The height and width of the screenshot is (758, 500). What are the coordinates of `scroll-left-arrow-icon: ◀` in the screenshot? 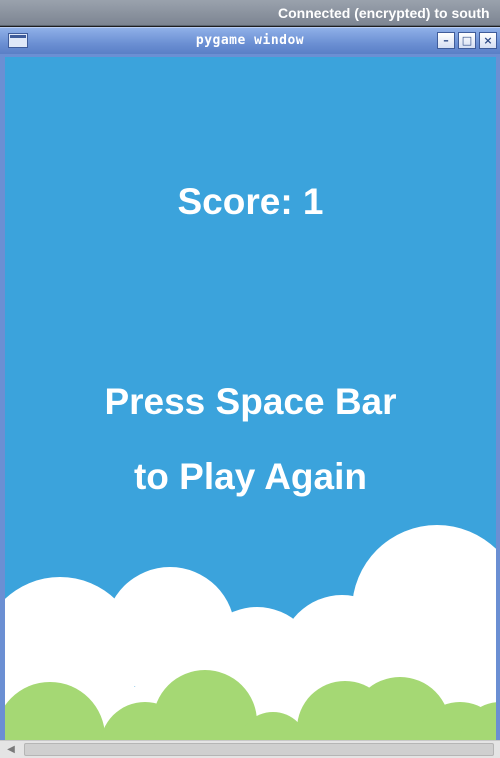 It's located at (11, 749).